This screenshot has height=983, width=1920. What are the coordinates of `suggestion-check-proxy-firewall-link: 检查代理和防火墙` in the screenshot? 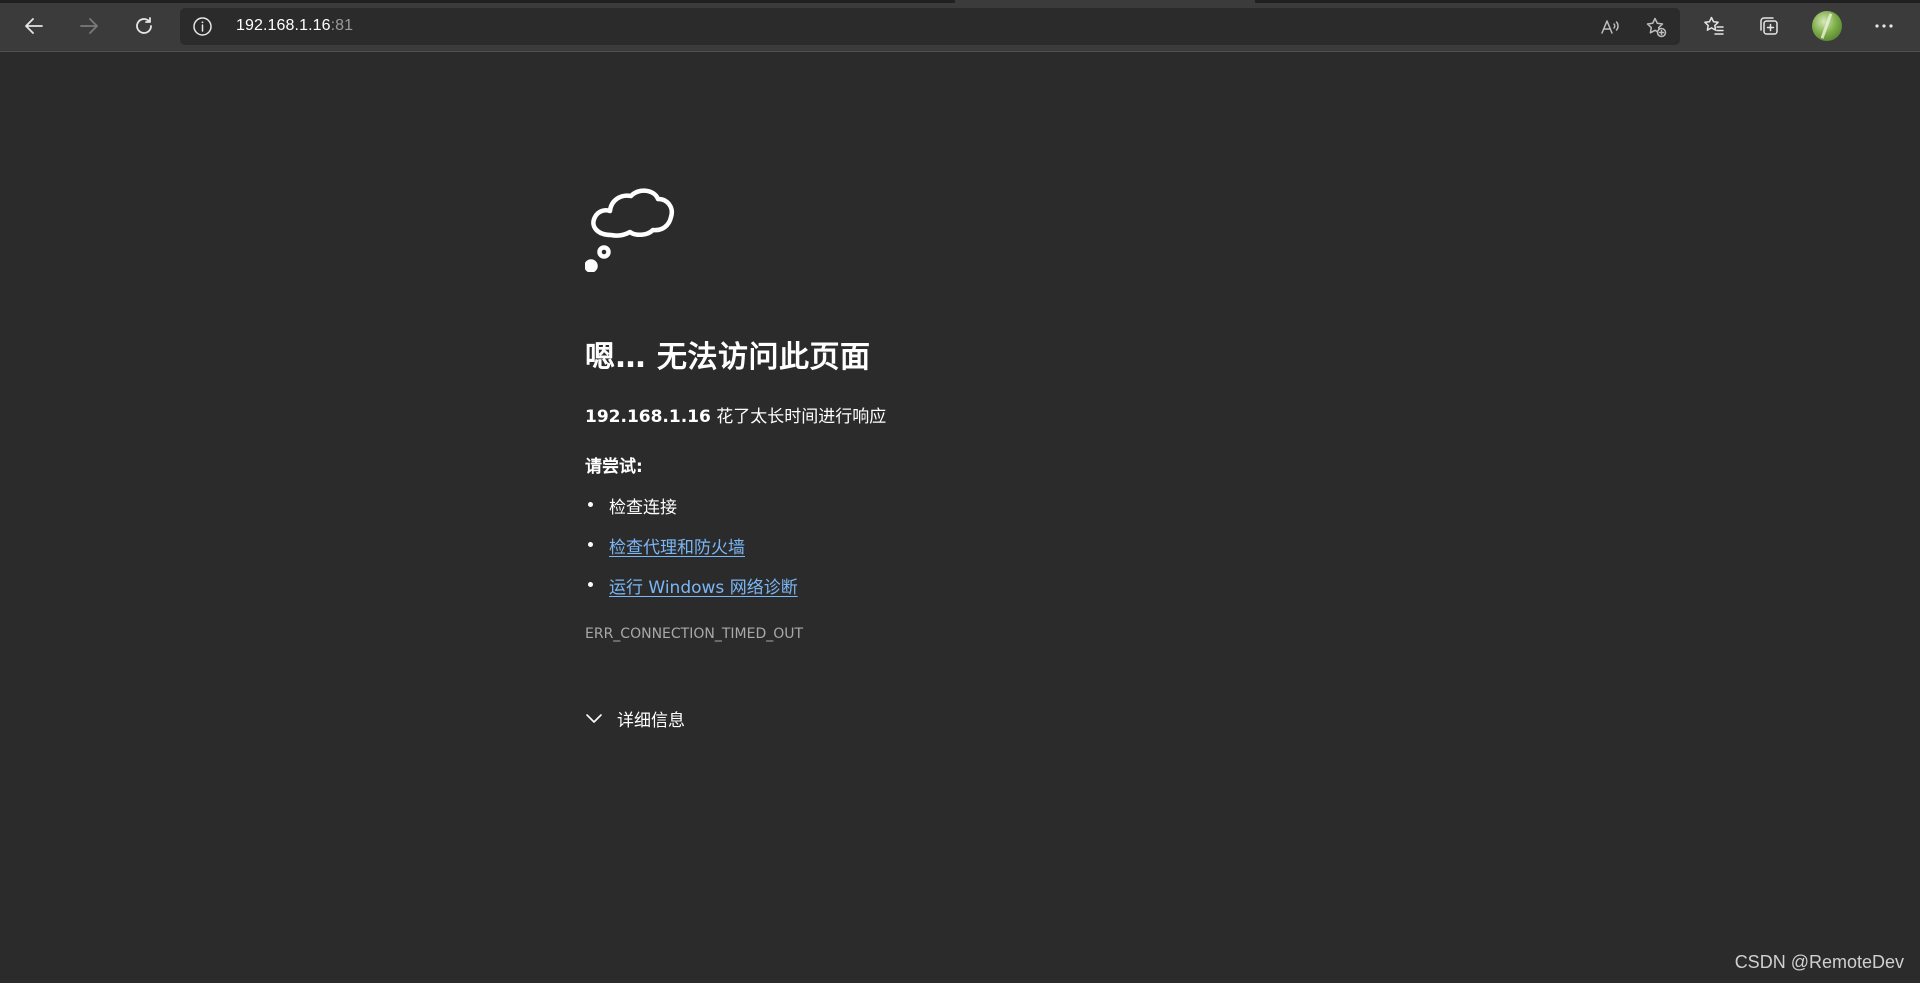 It's located at (677, 548).